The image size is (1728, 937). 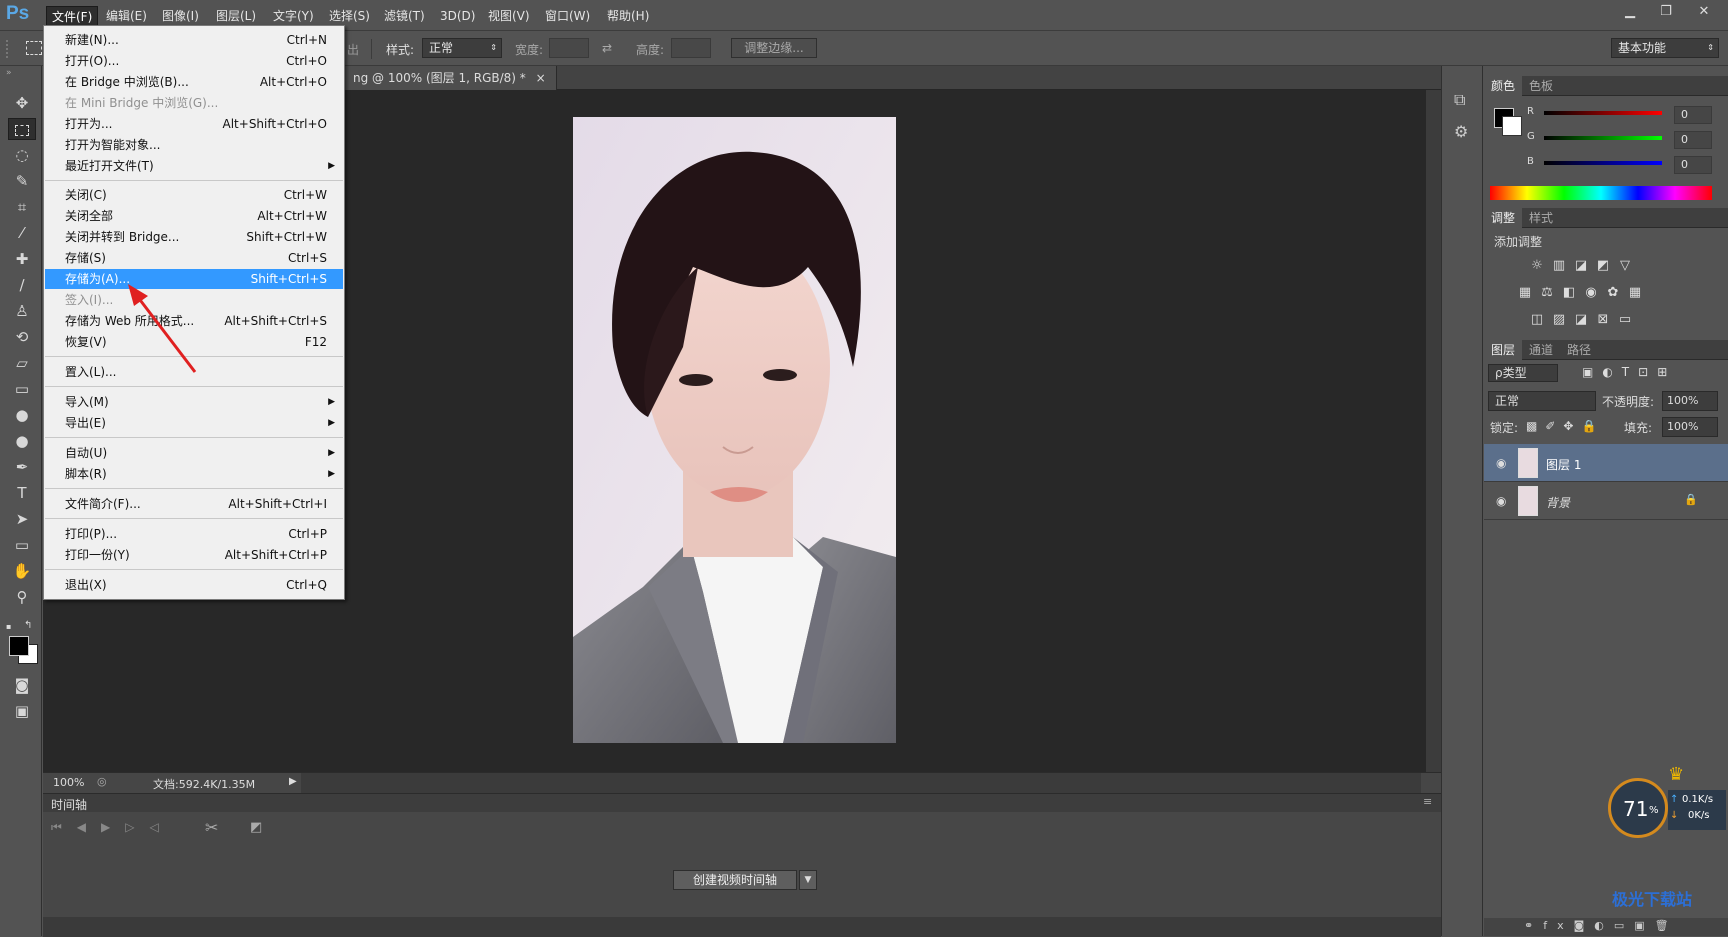 What do you see at coordinates (180, 16) in the screenshot?
I see `menu-image: 图像(I)` at bounding box center [180, 16].